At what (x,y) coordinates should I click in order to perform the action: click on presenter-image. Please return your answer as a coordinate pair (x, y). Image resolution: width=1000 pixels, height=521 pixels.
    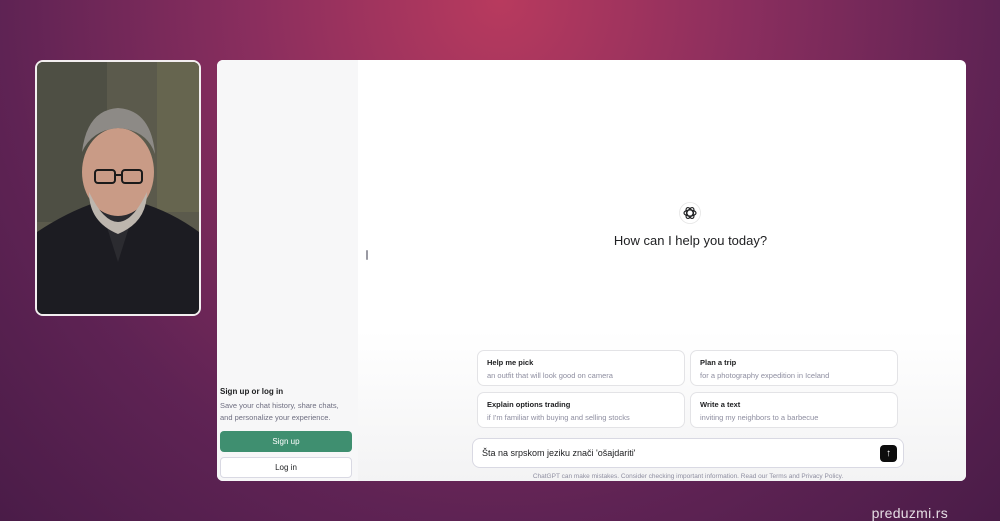
    Looking at the image, I should click on (118, 188).